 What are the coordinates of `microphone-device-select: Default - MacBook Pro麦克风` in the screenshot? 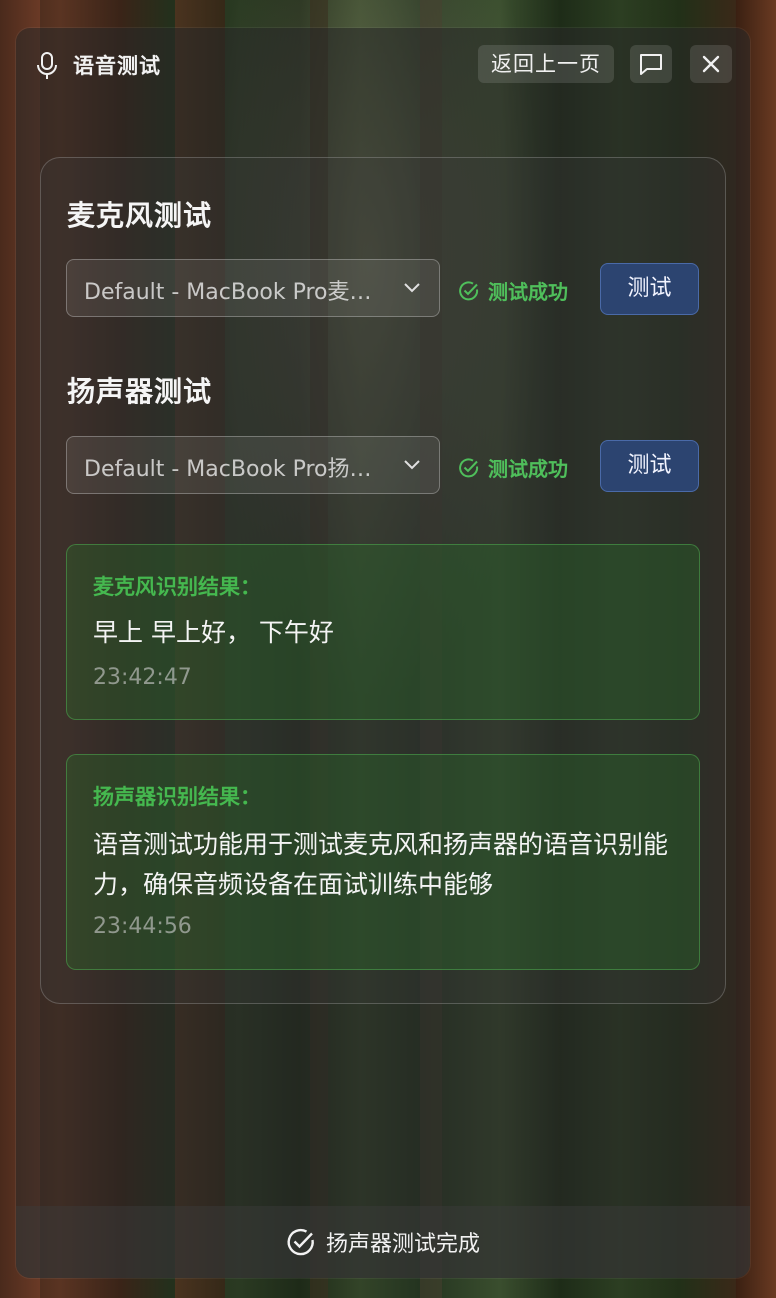 It's located at (253, 288).